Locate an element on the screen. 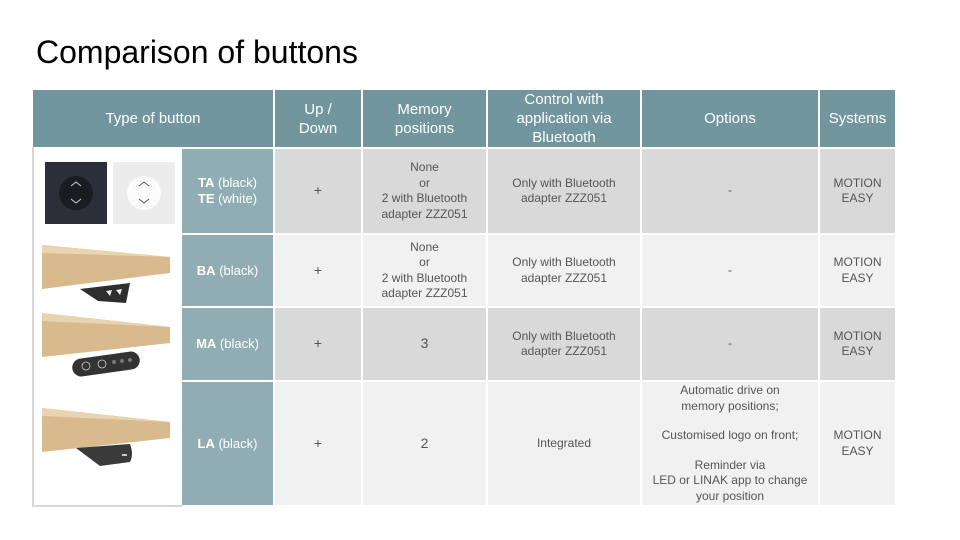  control-cell: Integrated is located at coordinates (564, 443).